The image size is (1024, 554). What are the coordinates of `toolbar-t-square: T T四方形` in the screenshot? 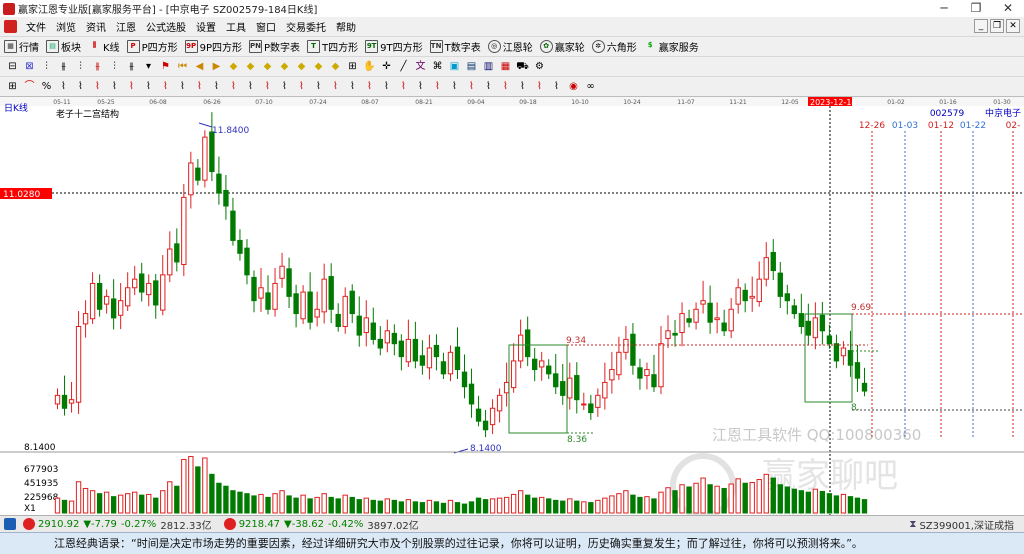 It's located at (332, 46).